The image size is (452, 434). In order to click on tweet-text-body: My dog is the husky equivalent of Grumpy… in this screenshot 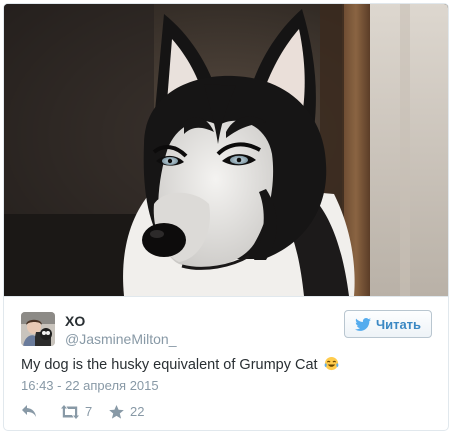, I will do `click(169, 365)`.